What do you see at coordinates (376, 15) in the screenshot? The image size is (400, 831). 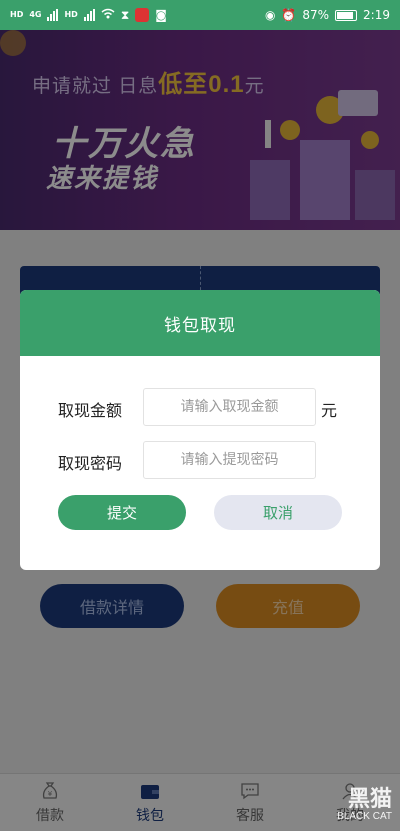 I see `clock-time: 2:19` at bounding box center [376, 15].